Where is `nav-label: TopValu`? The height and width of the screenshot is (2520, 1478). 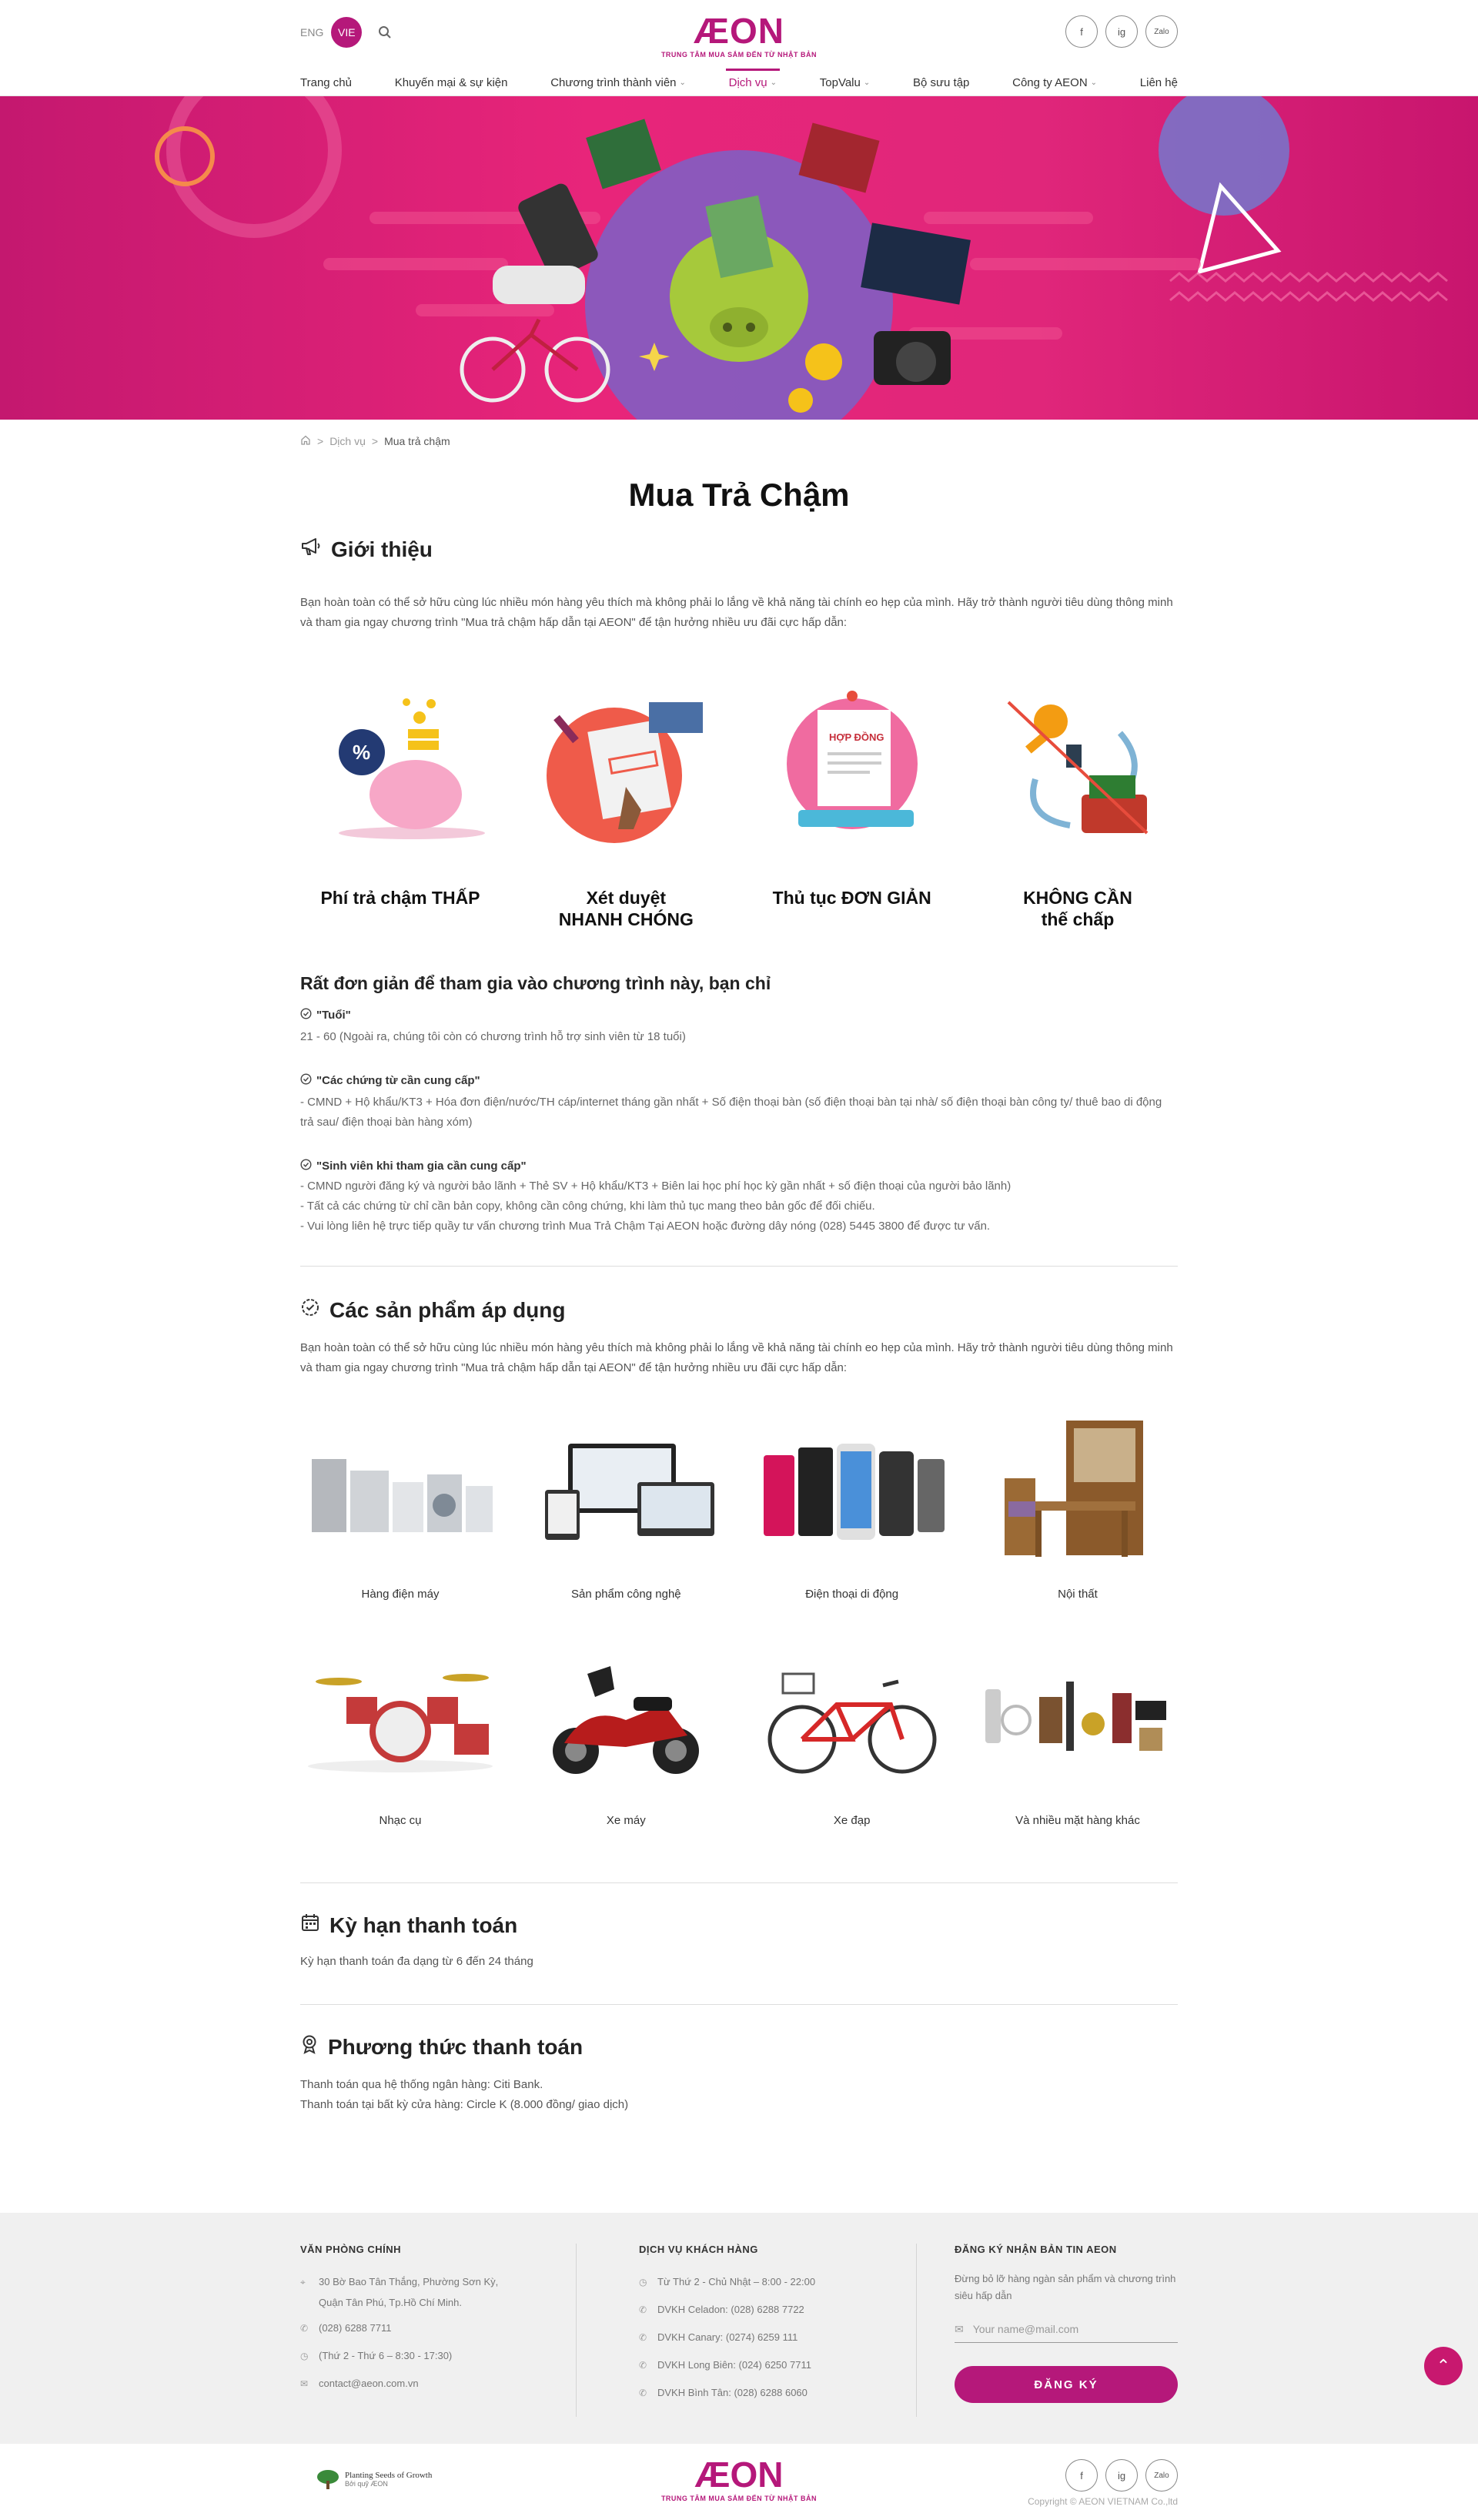
nav-label: TopValu is located at coordinates (840, 82).